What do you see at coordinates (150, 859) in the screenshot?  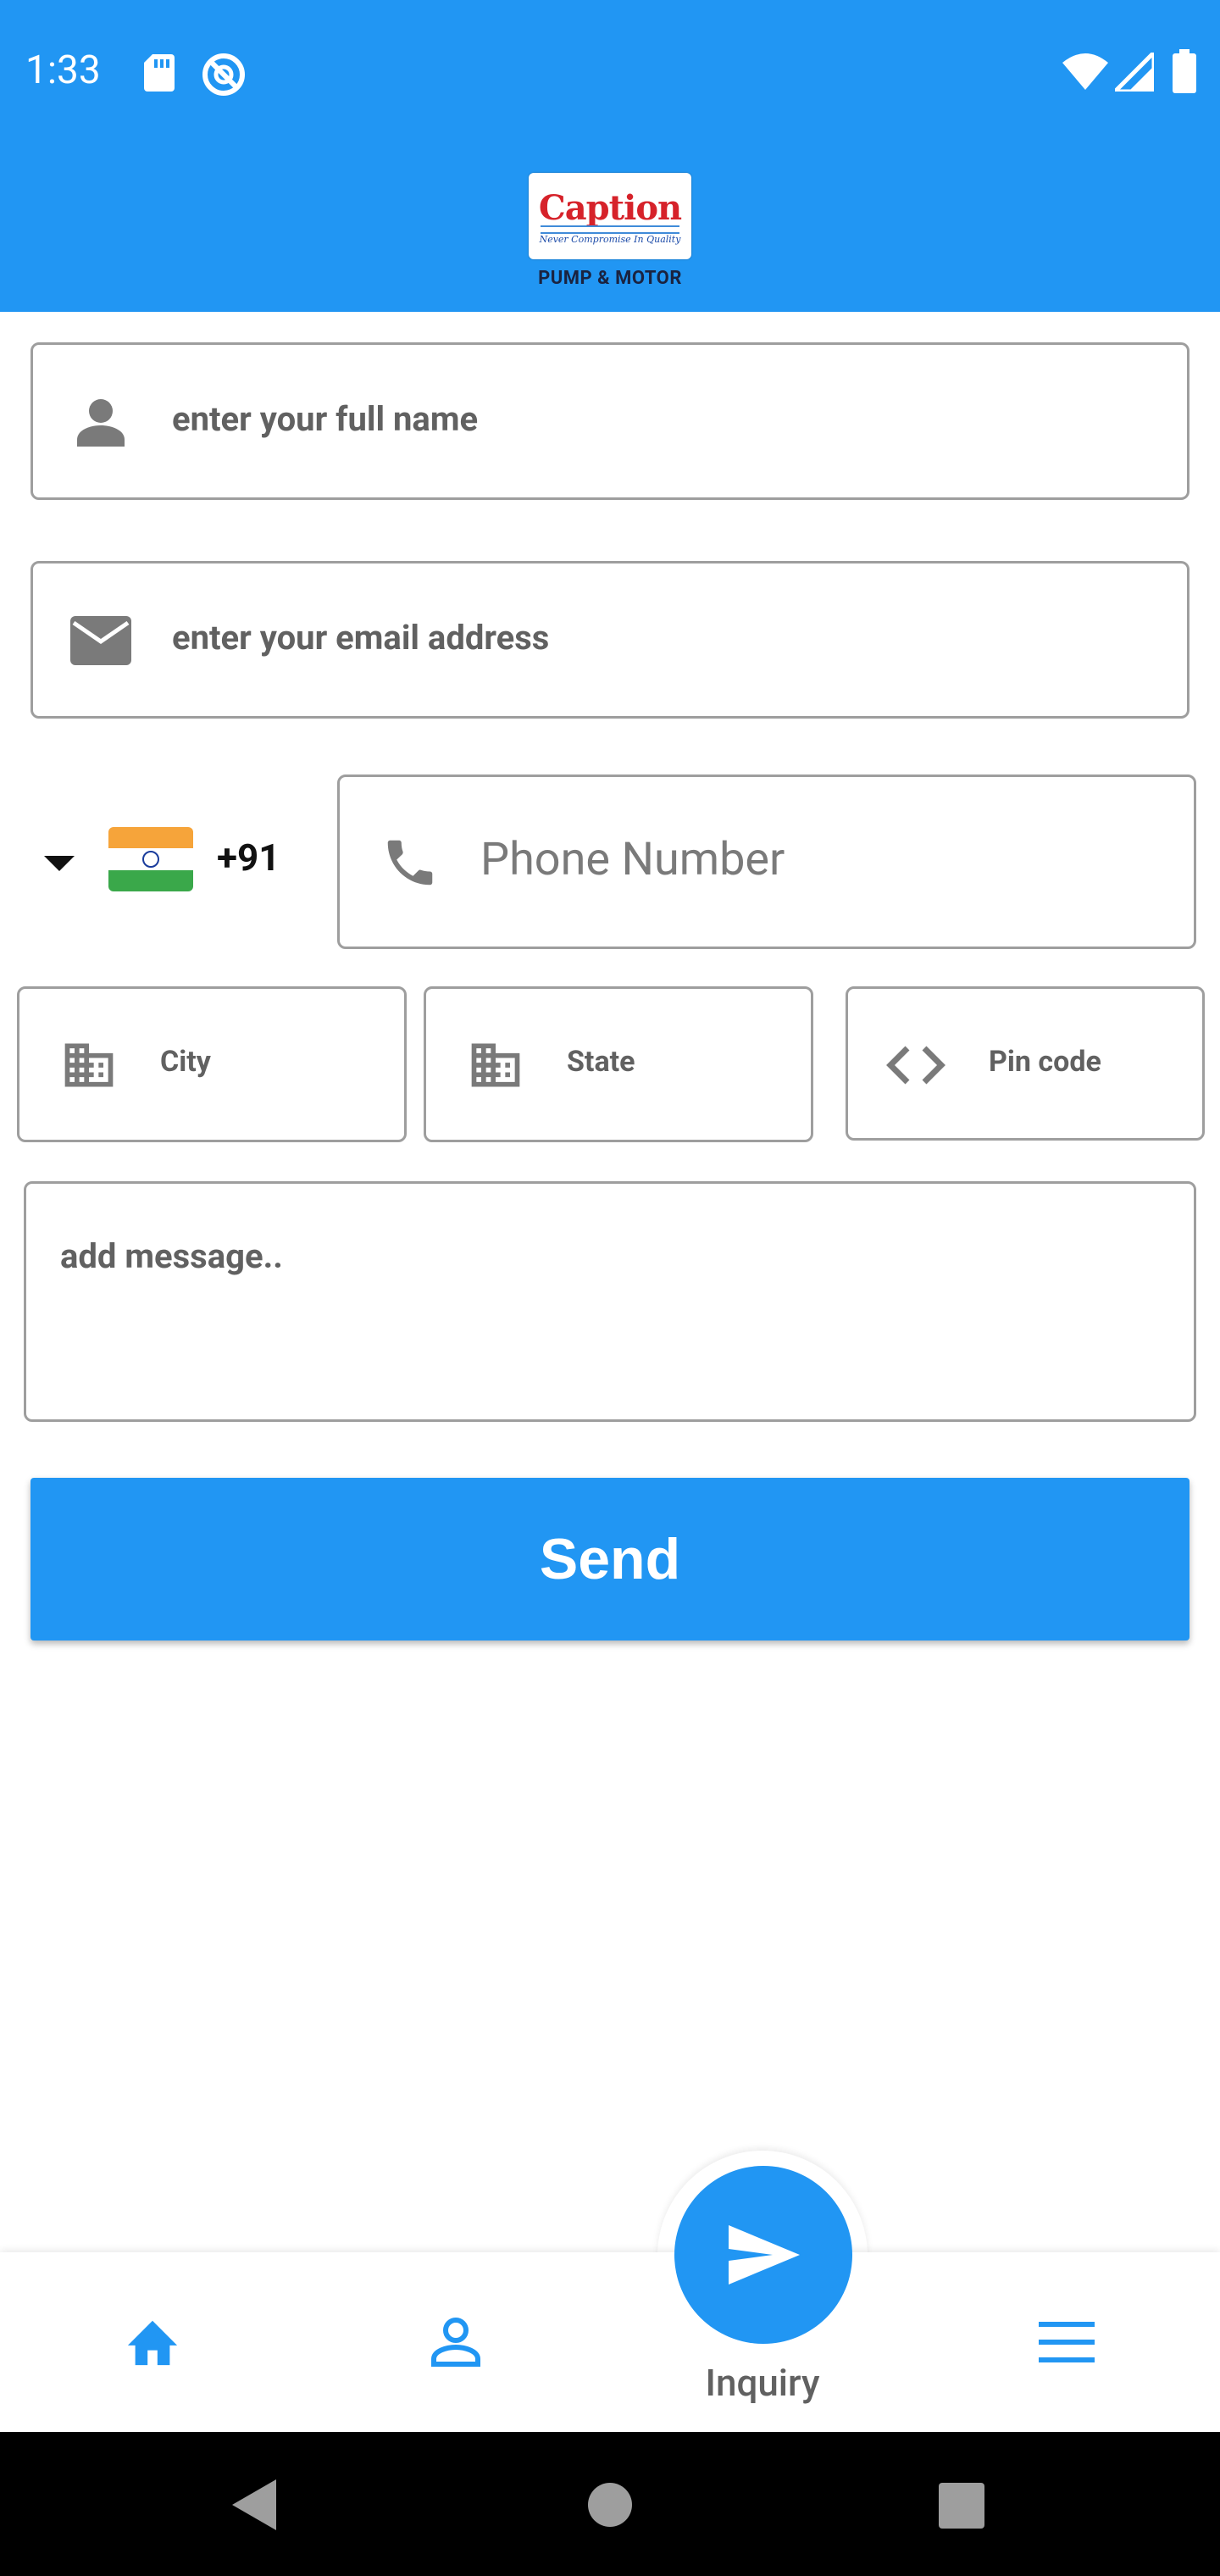 I see `india-flag-icon` at bounding box center [150, 859].